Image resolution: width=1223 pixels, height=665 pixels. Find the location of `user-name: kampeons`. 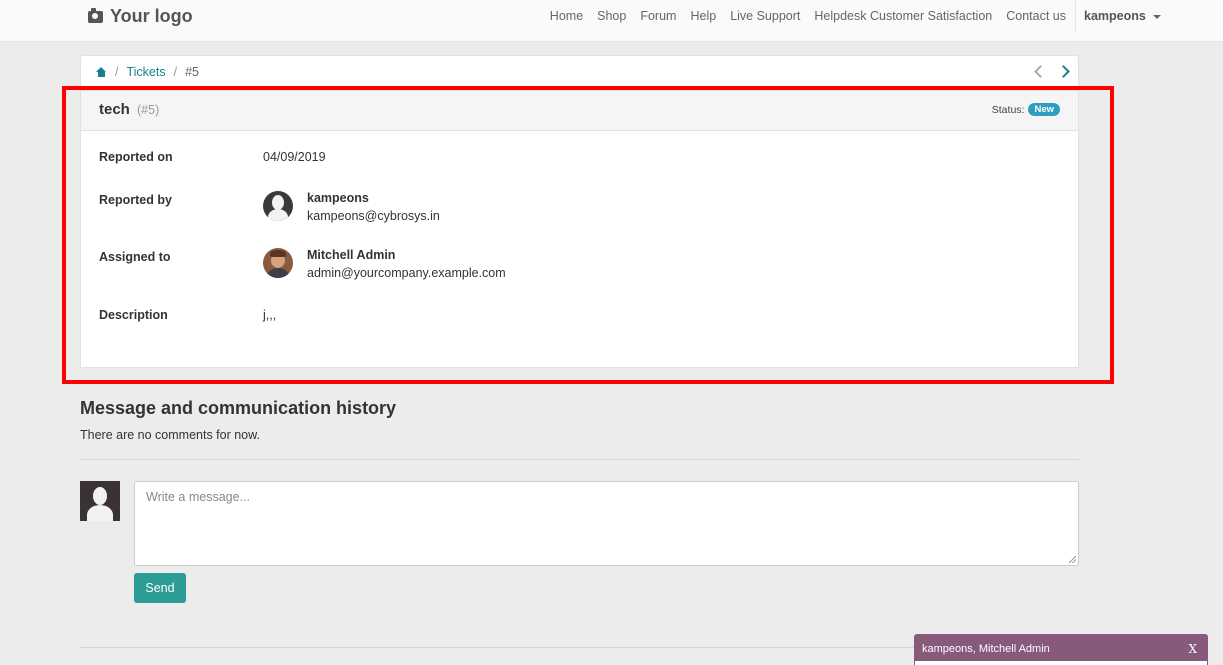

user-name: kampeons is located at coordinates (1115, 16).